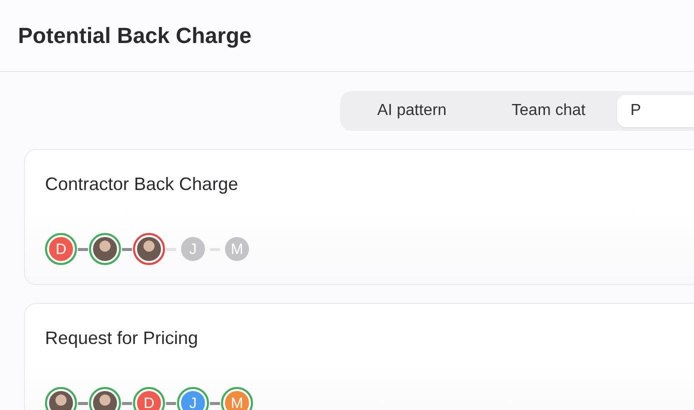  Describe the element at coordinates (135, 35) in the screenshot. I see `page-title: Potential Back Charge` at that location.